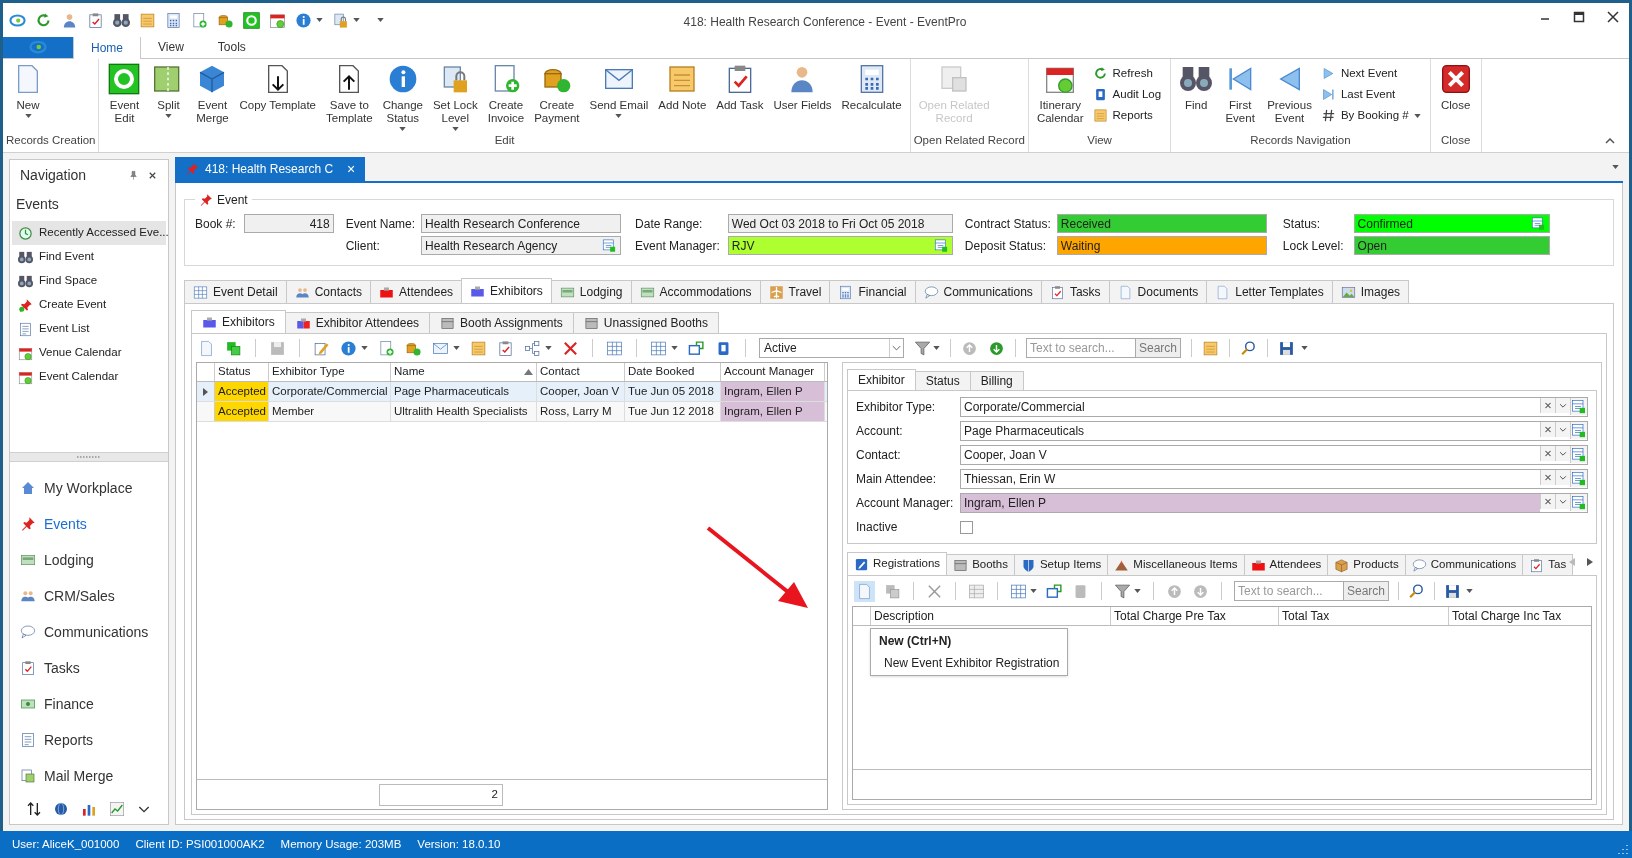 Image resolution: width=1632 pixels, height=858 pixels. I want to click on nav-item: Venue Calendar, so click(89, 353).